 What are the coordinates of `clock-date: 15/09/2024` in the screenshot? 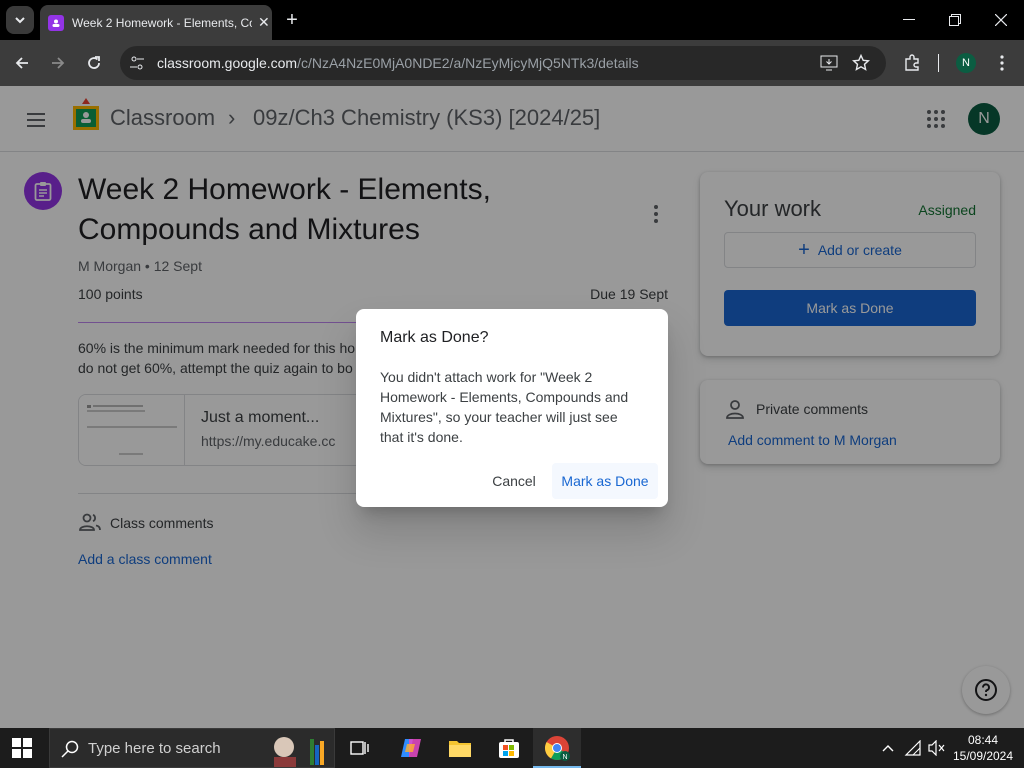 It's located at (983, 756).